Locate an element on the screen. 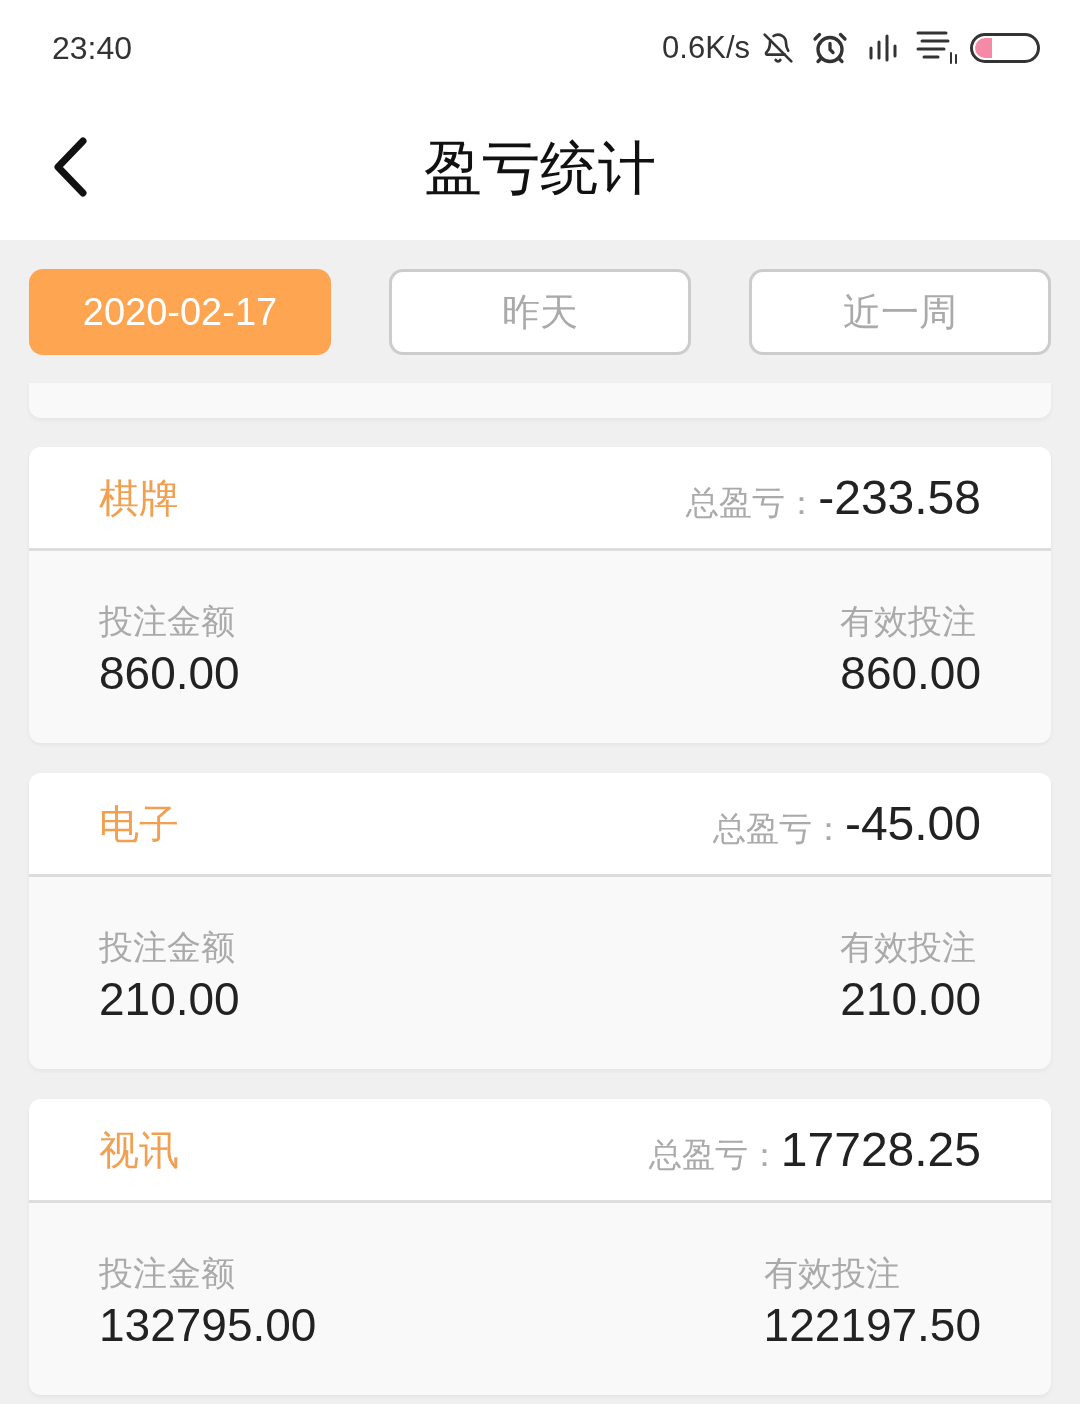 The image size is (1080, 1404). page-title: 盈亏统计 is located at coordinates (540, 167).